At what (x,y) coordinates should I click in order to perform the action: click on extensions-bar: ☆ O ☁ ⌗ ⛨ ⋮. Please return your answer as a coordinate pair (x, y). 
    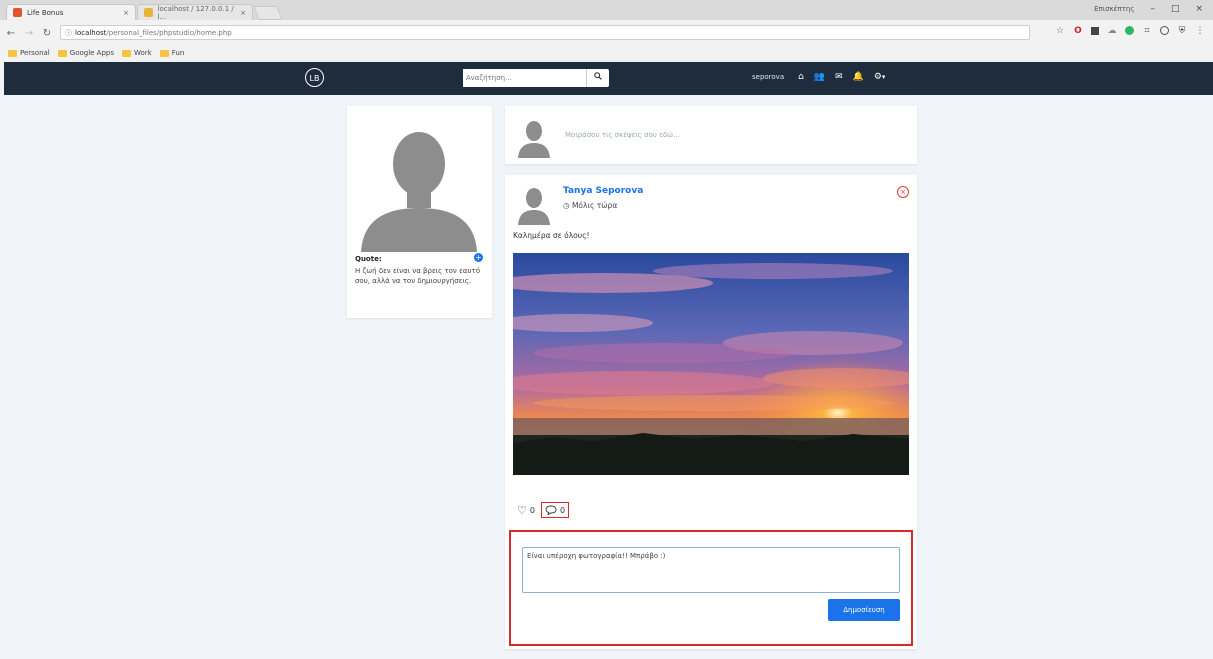
    Looking at the image, I should click on (1130, 31).